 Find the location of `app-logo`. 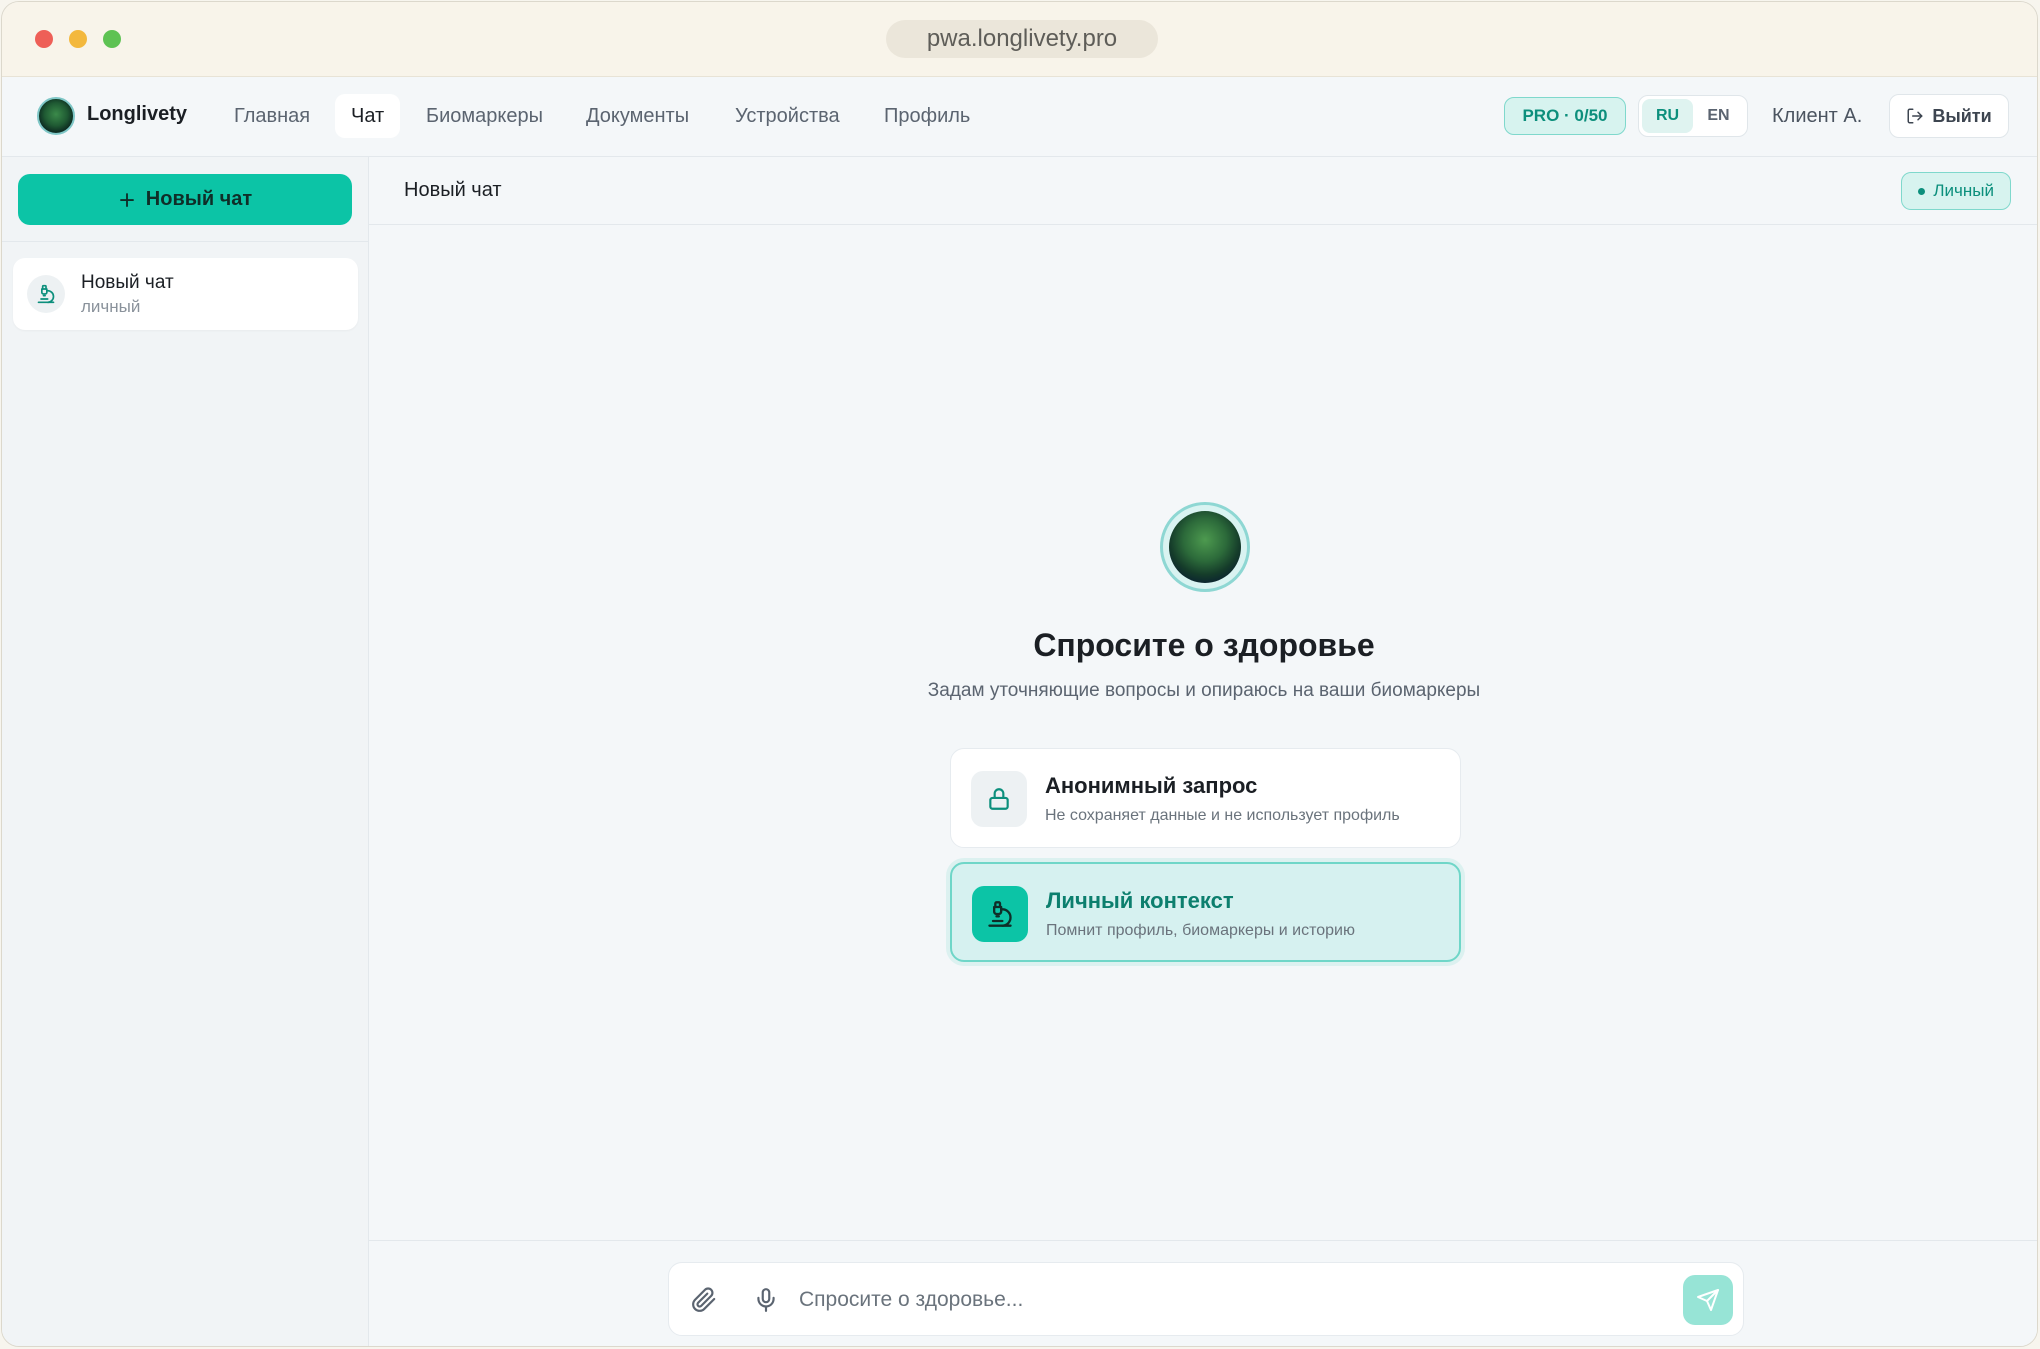

app-logo is located at coordinates (56, 116).